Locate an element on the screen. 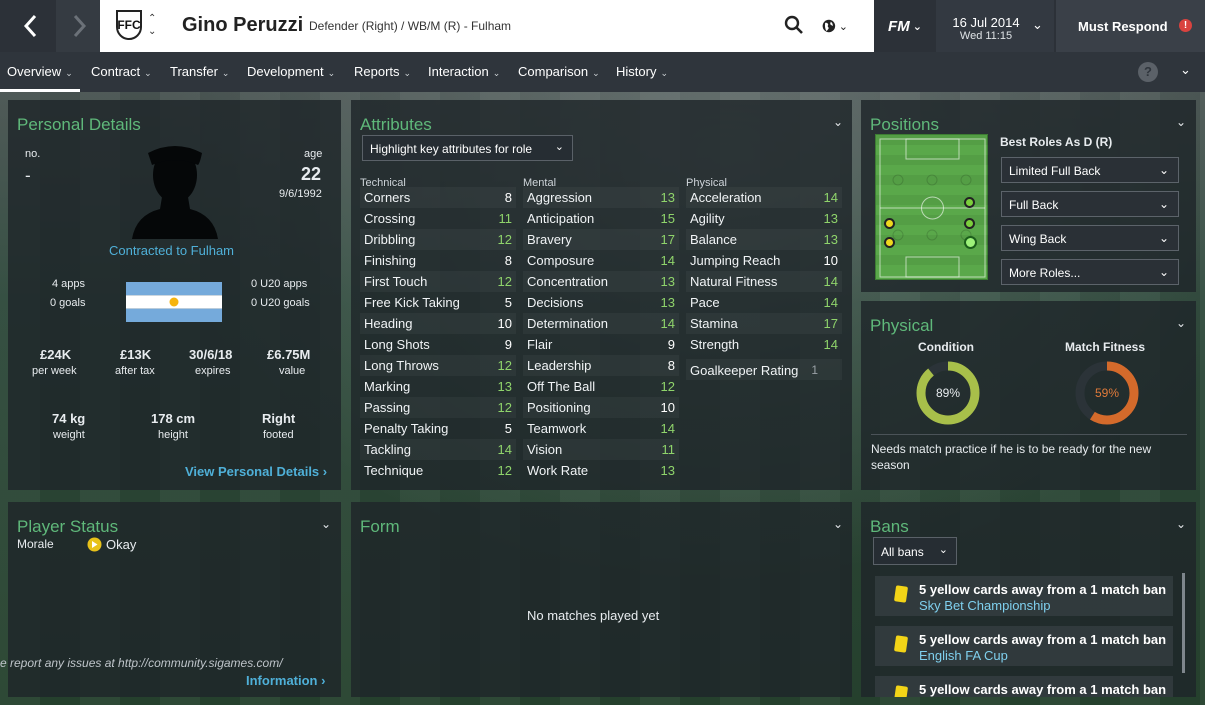 The height and width of the screenshot is (705, 1205). role-dropdown-more-roles: More Roles... ⌄ is located at coordinates (1090, 272).